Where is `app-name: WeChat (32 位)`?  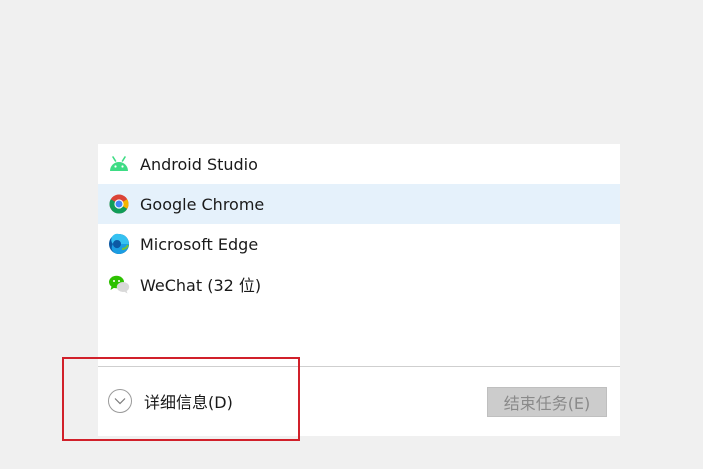 app-name: WeChat (32 位) is located at coordinates (201, 285).